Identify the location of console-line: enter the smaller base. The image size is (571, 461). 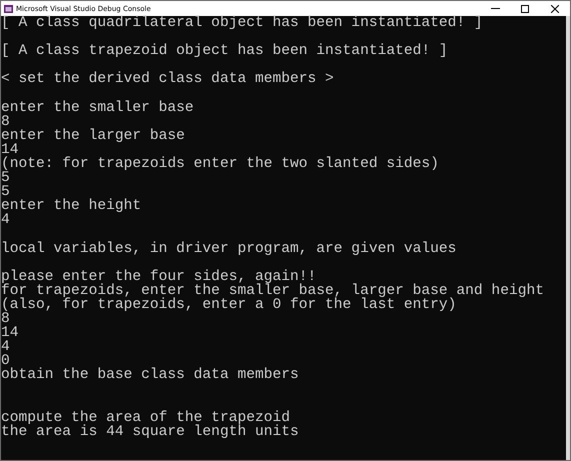
(97, 108).